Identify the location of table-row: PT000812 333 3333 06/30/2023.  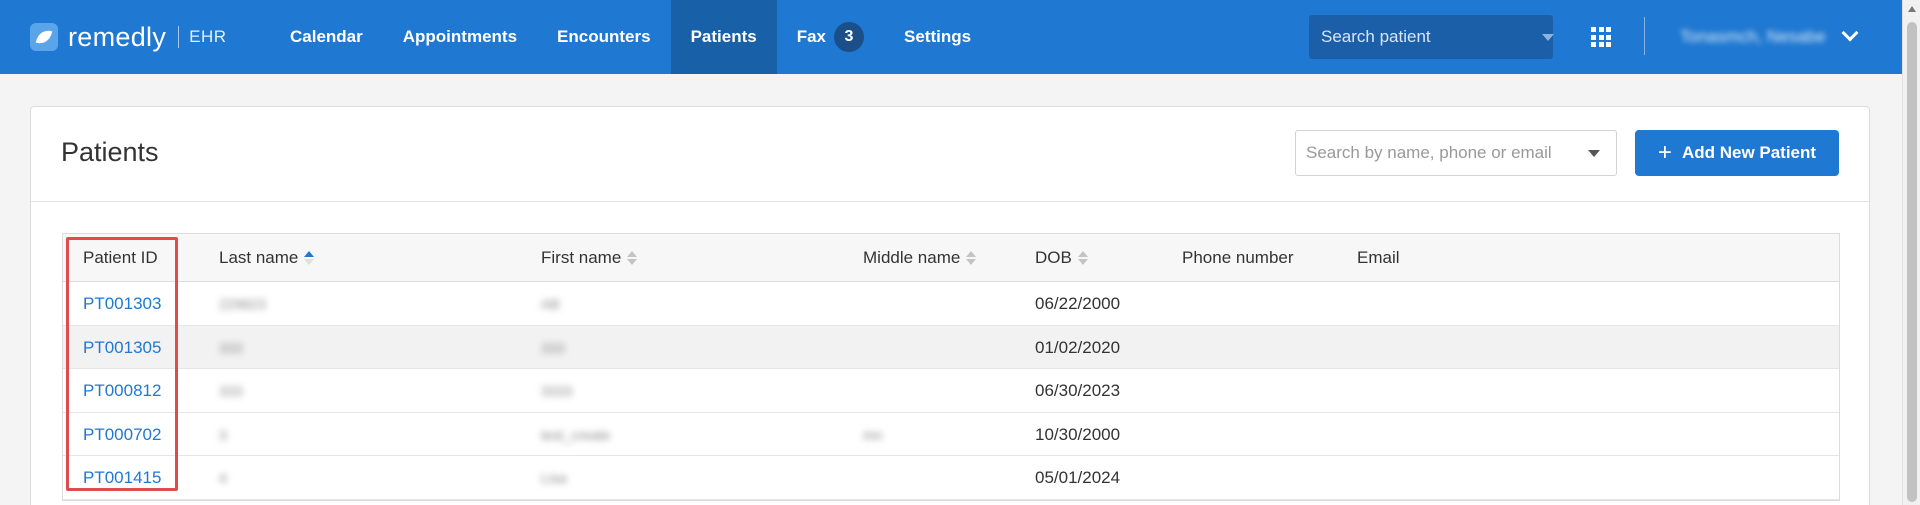
(951, 391).